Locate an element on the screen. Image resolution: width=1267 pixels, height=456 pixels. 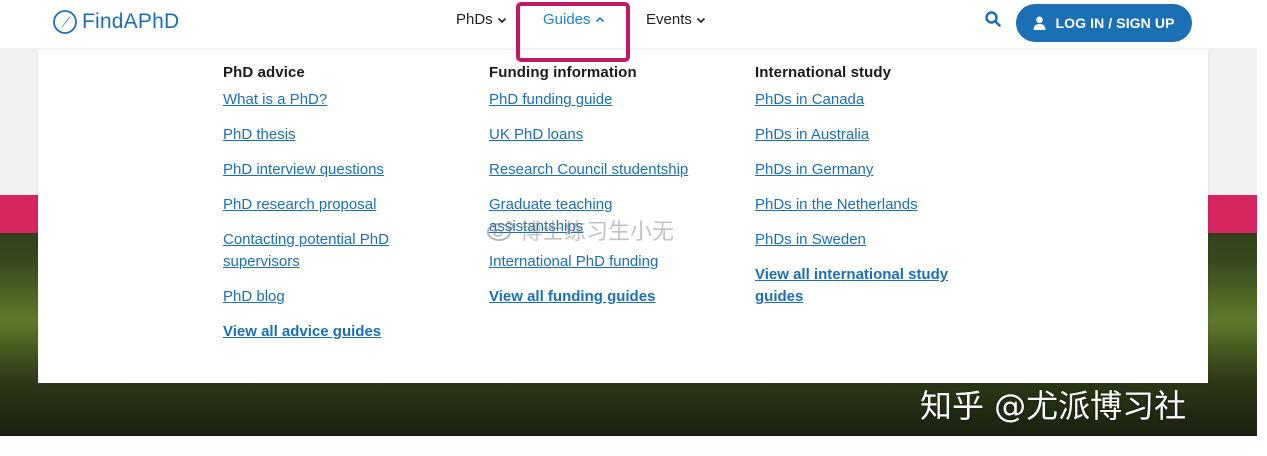
compass-logo-icon is located at coordinates (65, 22).